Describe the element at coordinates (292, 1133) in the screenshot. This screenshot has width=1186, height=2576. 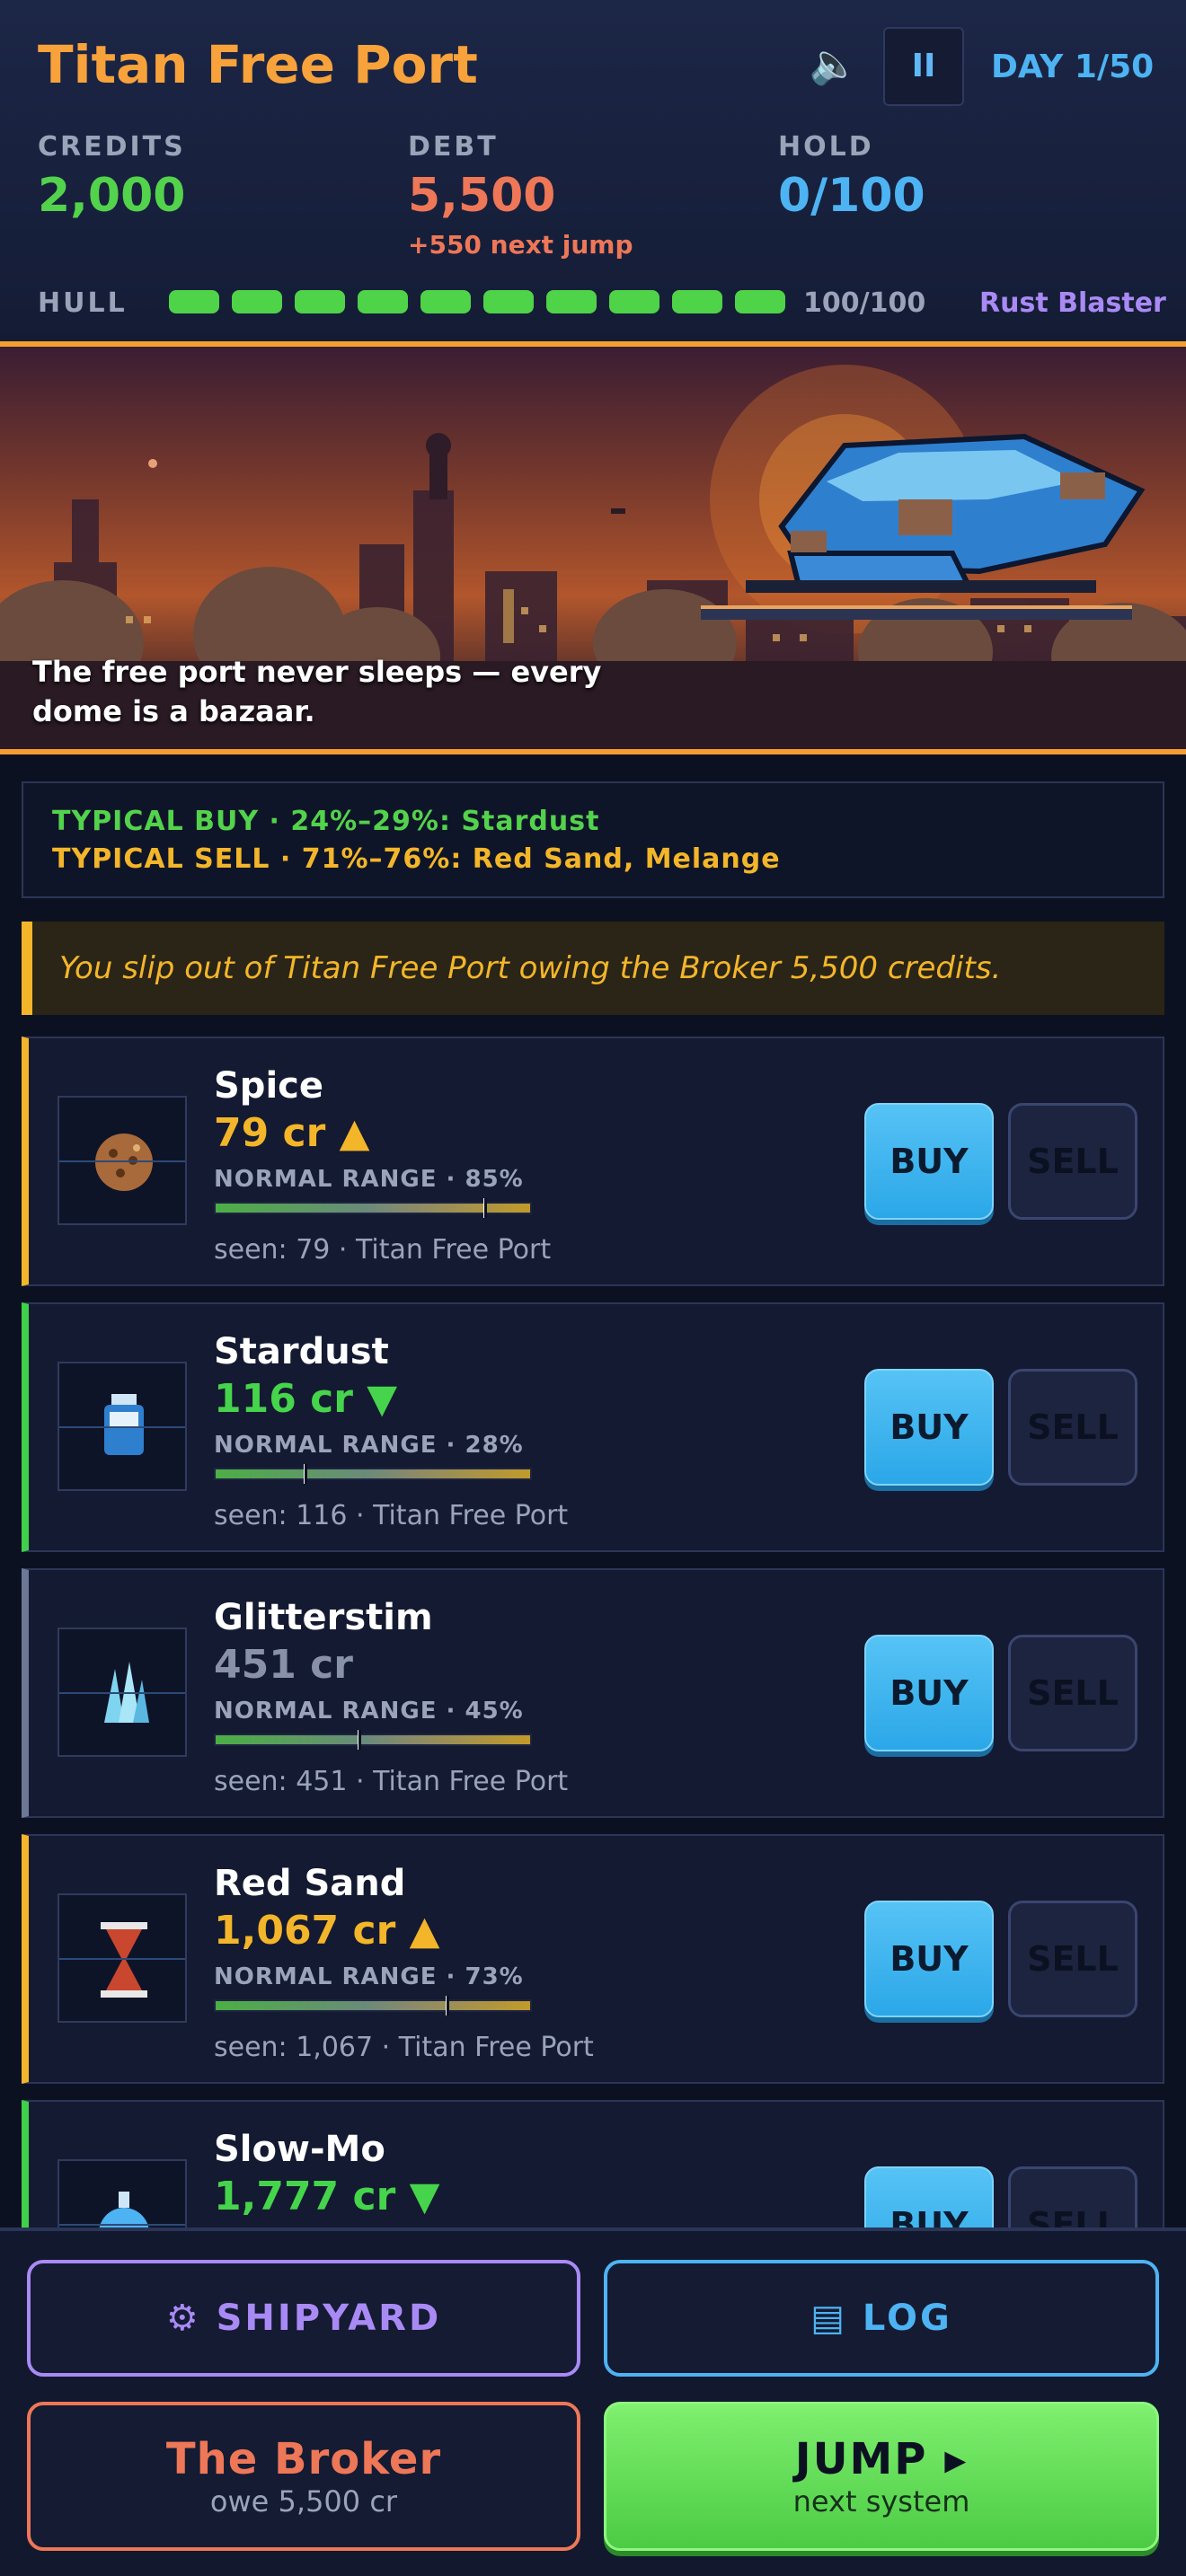
I see `goods-price: 79 cr ▲` at that location.